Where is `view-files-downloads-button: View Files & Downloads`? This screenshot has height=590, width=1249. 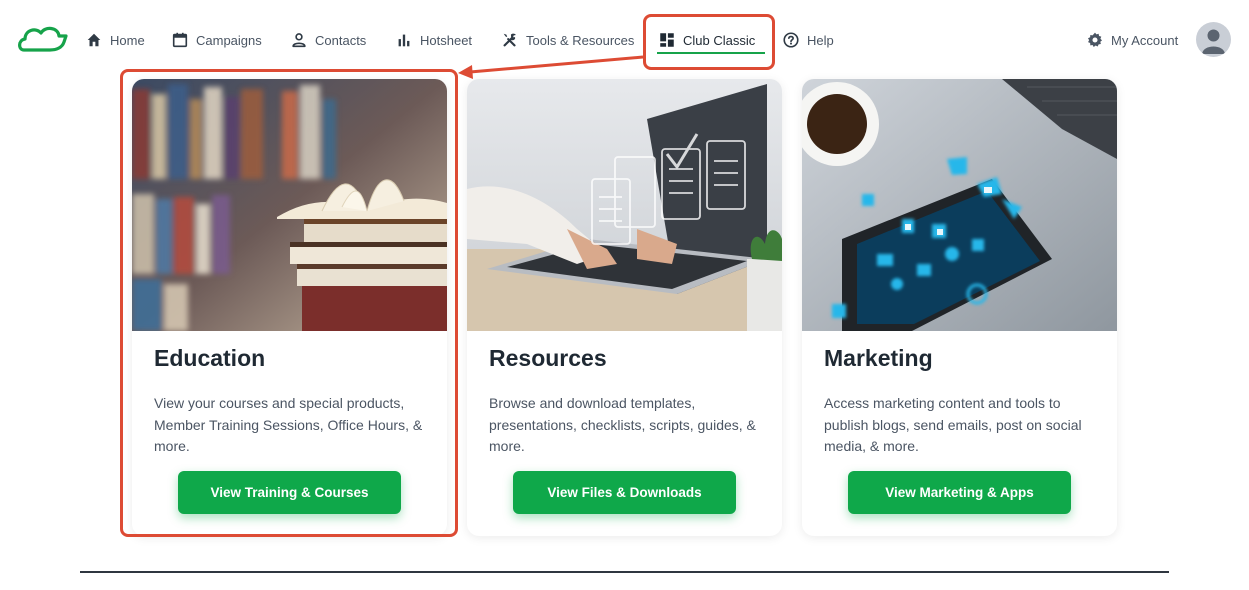 view-files-downloads-button: View Files & Downloads is located at coordinates (624, 492).